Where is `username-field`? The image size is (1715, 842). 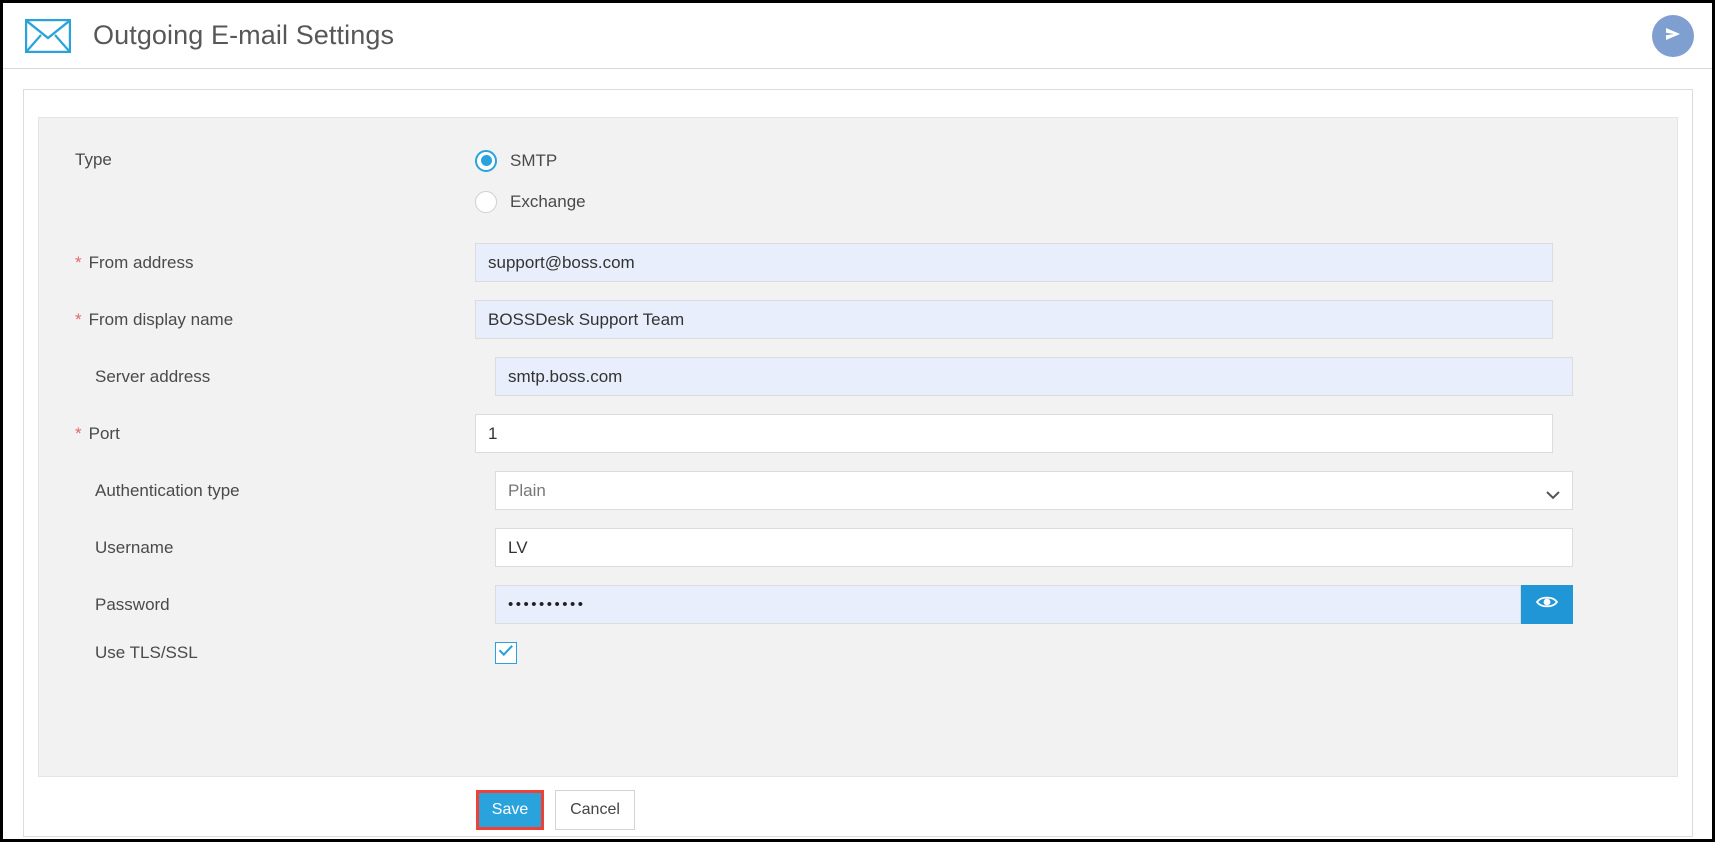
username-field is located at coordinates (1034, 547).